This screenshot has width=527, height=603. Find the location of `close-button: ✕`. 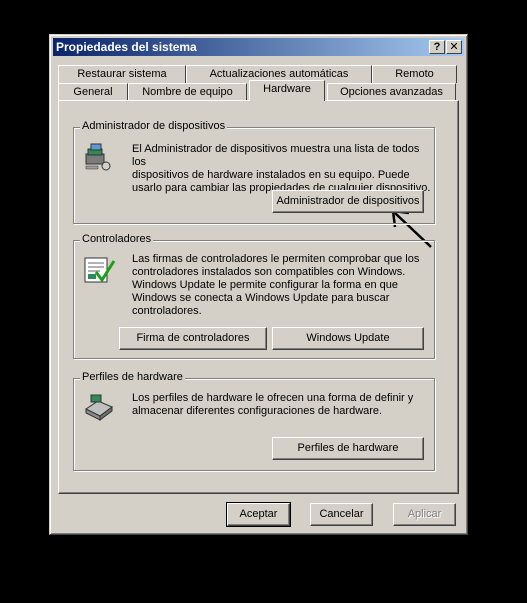

close-button: ✕ is located at coordinates (454, 47).